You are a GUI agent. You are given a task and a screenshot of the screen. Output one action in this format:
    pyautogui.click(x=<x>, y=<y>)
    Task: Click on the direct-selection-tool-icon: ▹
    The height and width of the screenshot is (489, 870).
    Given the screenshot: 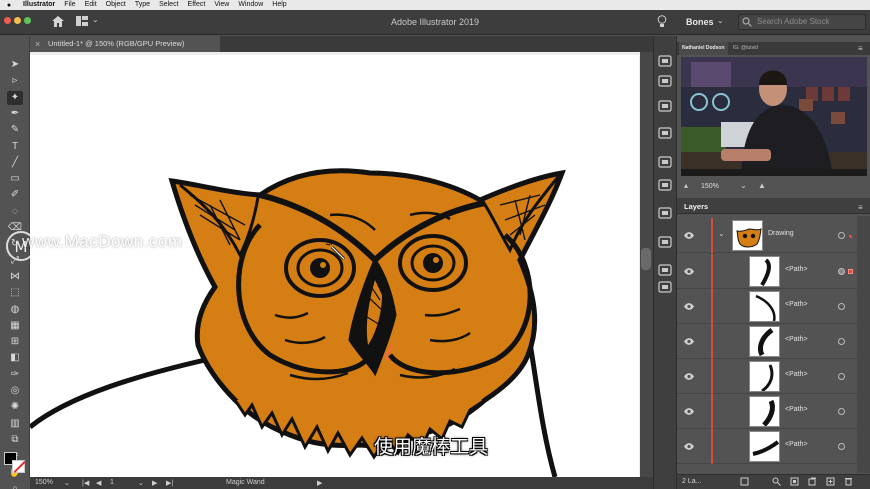 What is the action you would take?
    pyautogui.click(x=15, y=81)
    